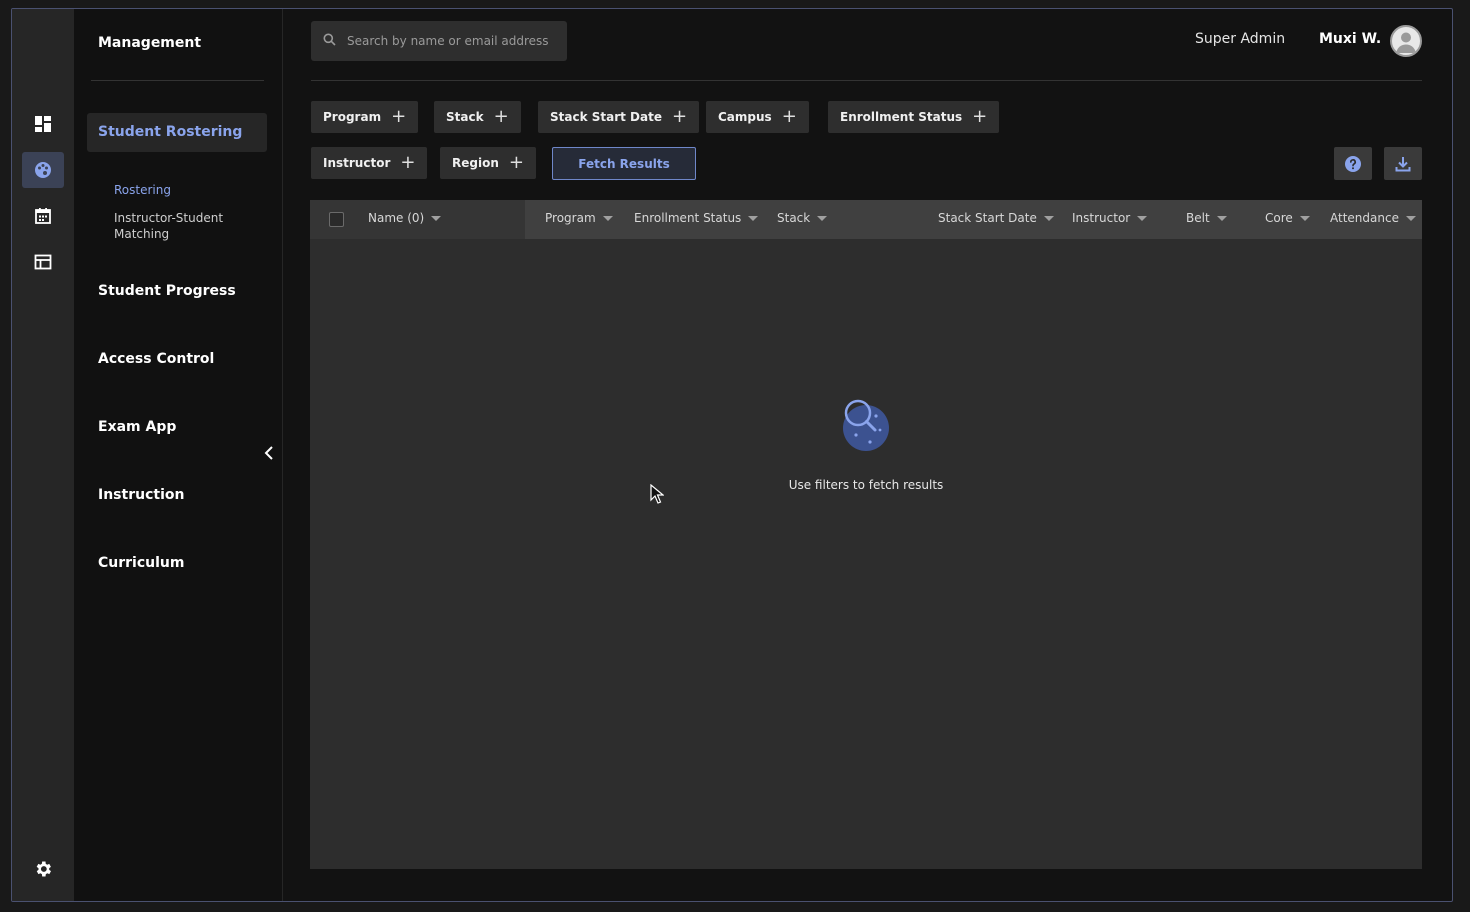  Describe the element at coordinates (142, 190) in the screenshot. I see `nav-sub-rostering: Rostering` at that location.